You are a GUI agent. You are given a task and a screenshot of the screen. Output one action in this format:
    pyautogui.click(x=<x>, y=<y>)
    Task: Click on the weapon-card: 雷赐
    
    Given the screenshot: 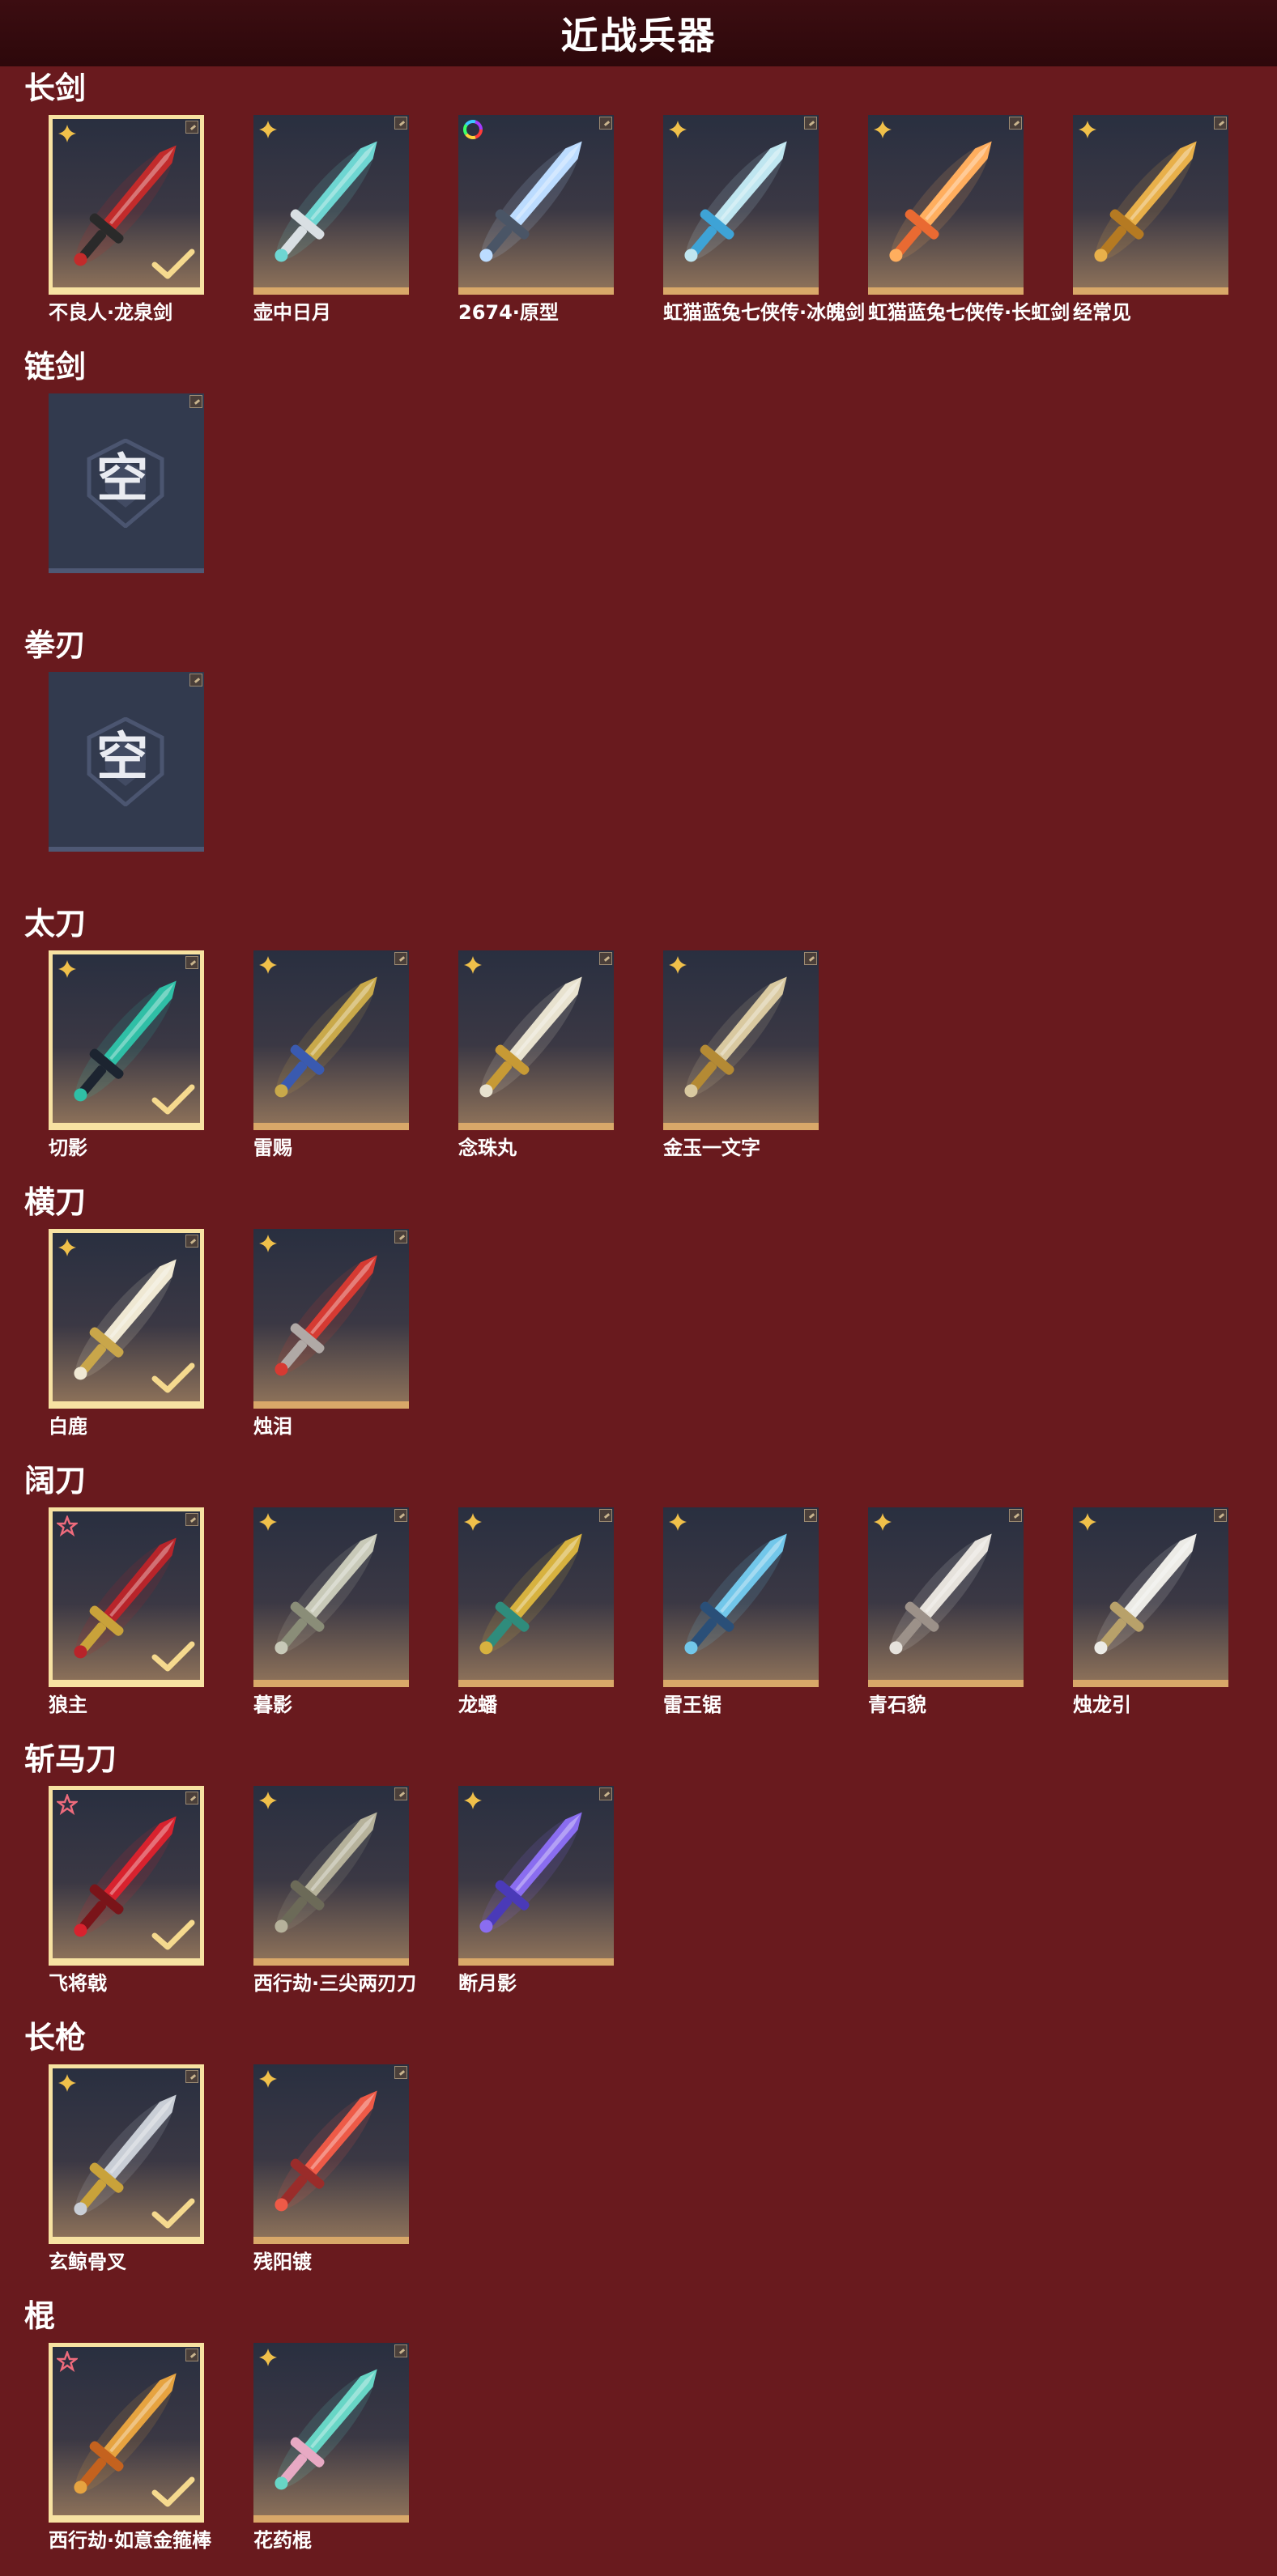 What is the action you would take?
    pyautogui.click(x=331, y=1055)
    